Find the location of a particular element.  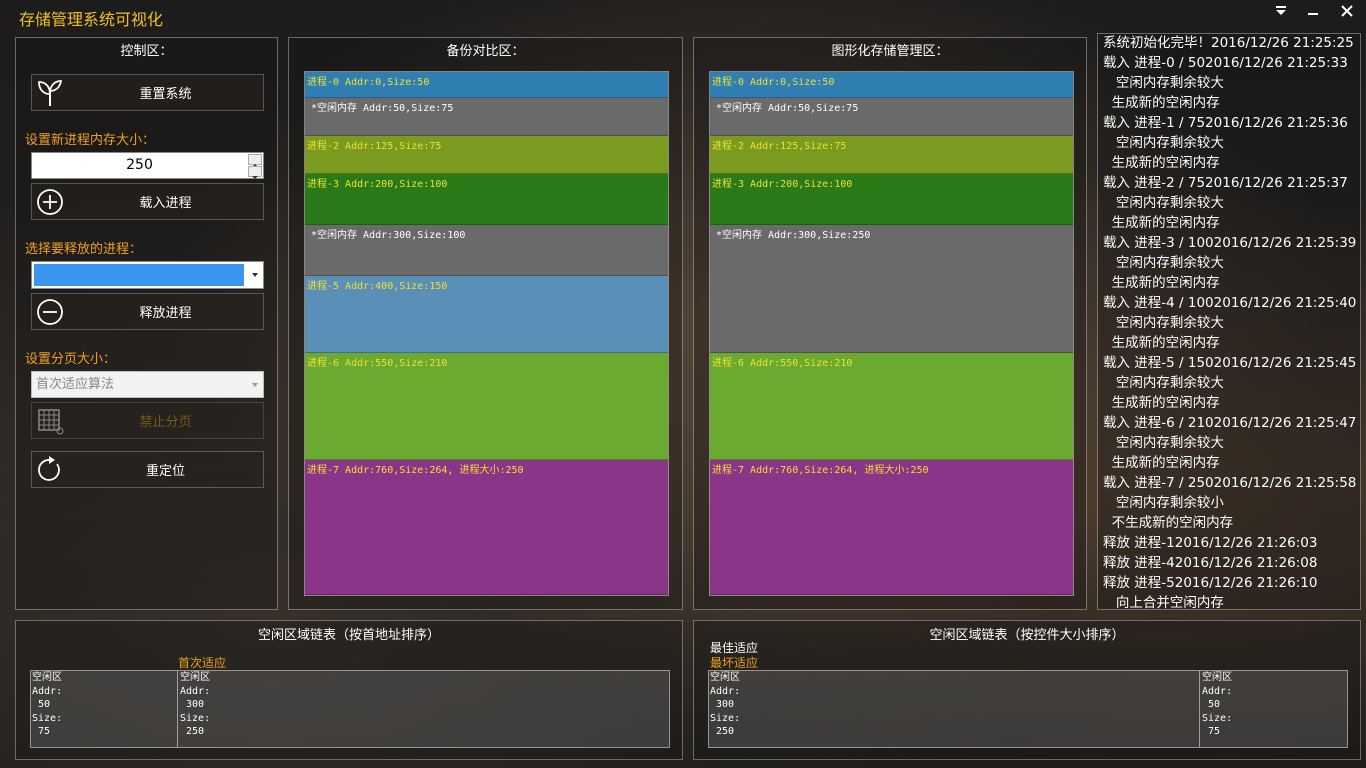

close-icon is located at coordinates (1347, 11).